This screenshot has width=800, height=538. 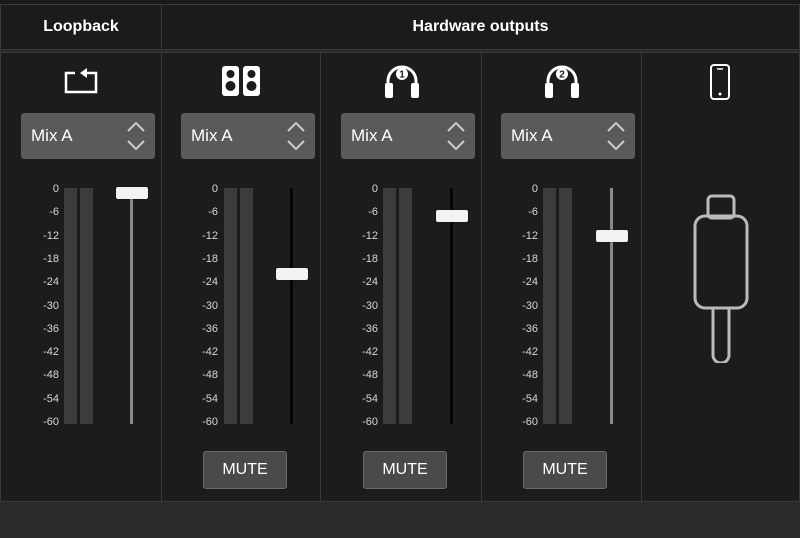 What do you see at coordinates (240, 81) in the screenshot?
I see `speakers-icon` at bounding box center [240, 81].